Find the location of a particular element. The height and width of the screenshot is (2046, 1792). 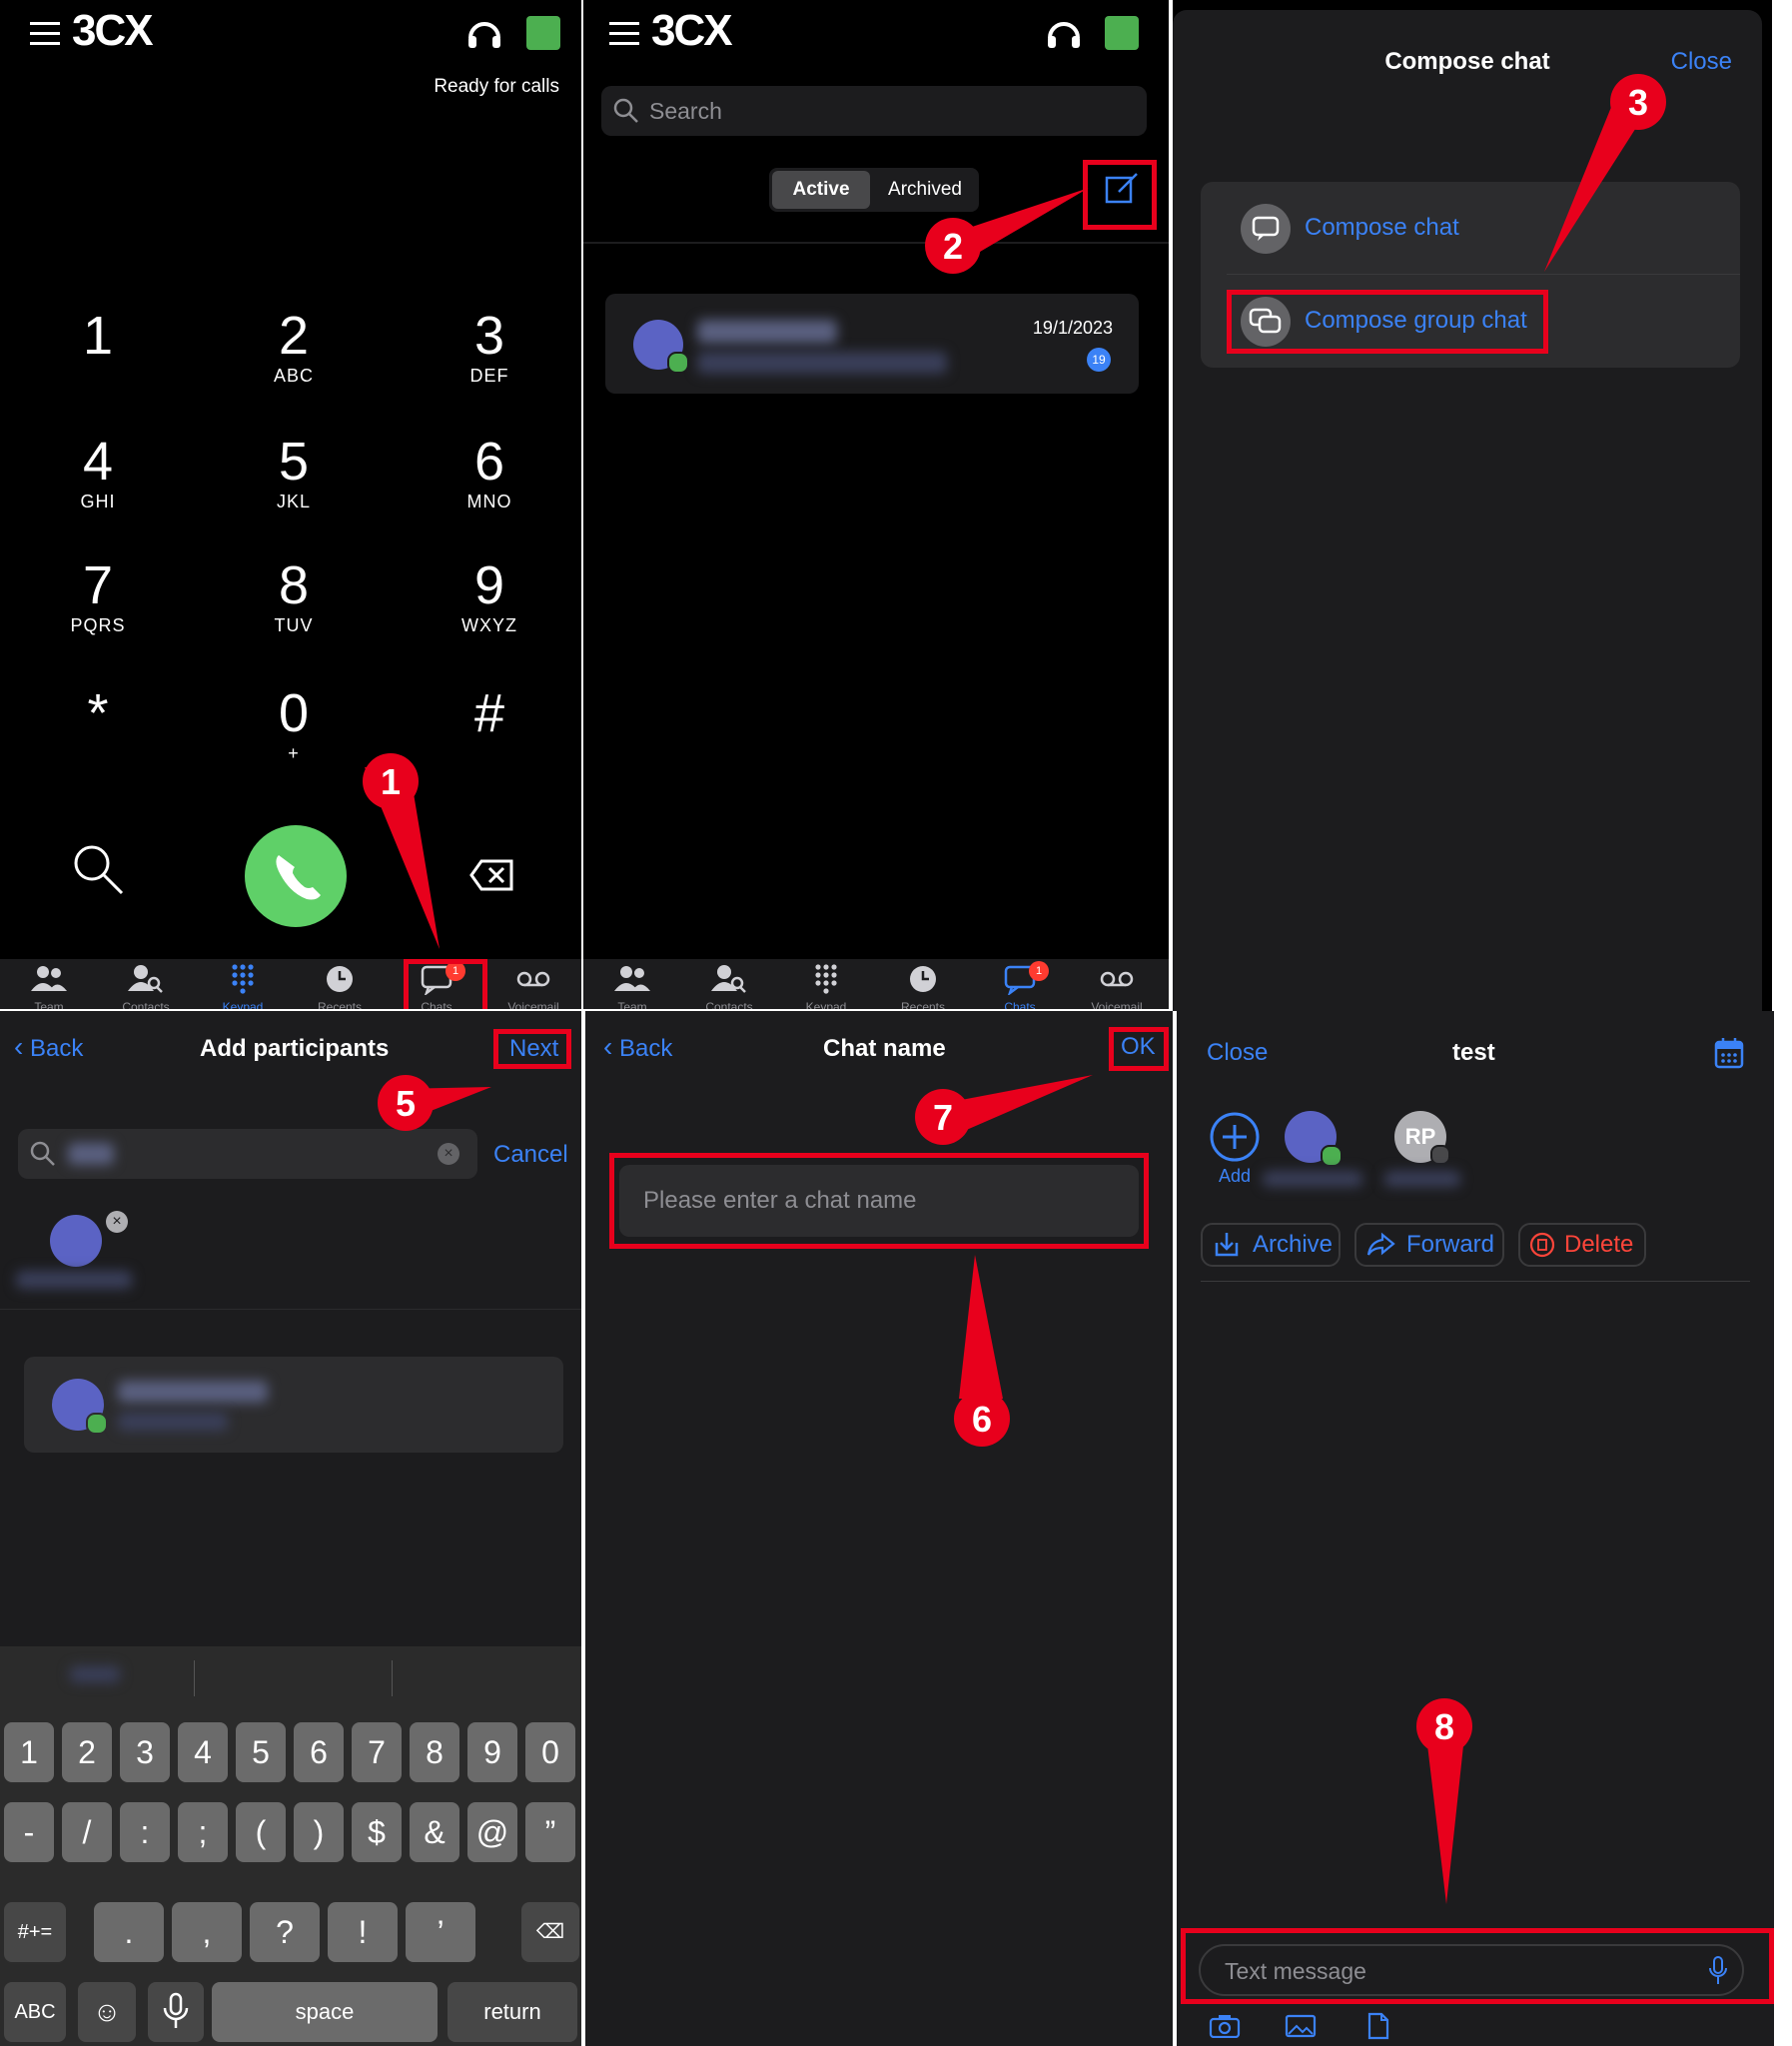

svg-text: 1 is located at coordinates (391, 781).